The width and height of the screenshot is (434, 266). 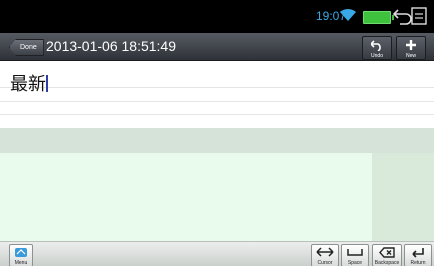 What do you see at coordinates (387, 263) in the screenshot?
I see `backspace-label: Backspace` at bounding box center [387, 263].